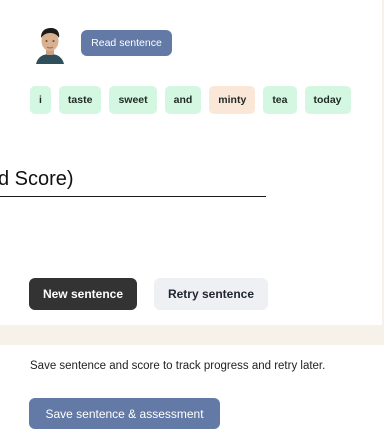  What do you see at coordinates (327, 100) in the screenshot?
I see `word-chip: today` at bounding box center [327, 100].